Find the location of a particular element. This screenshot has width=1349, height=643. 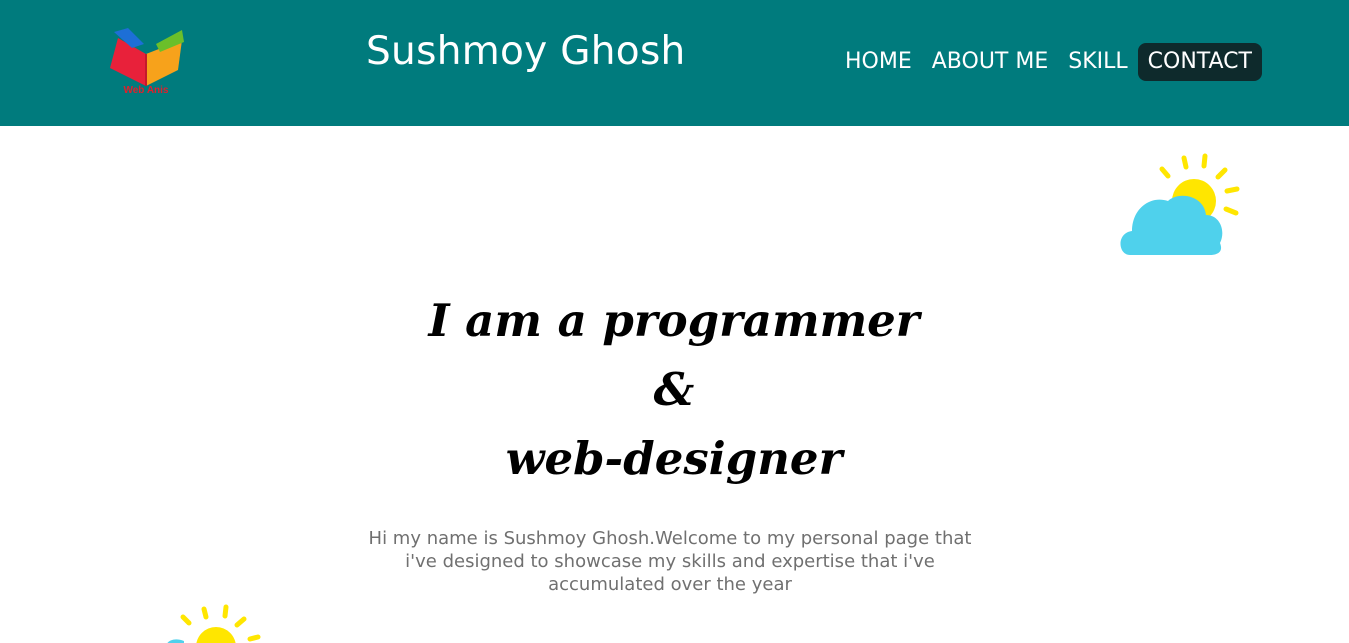

site-title: Sushmoy Ghosh is located at coordinates (526, 51).